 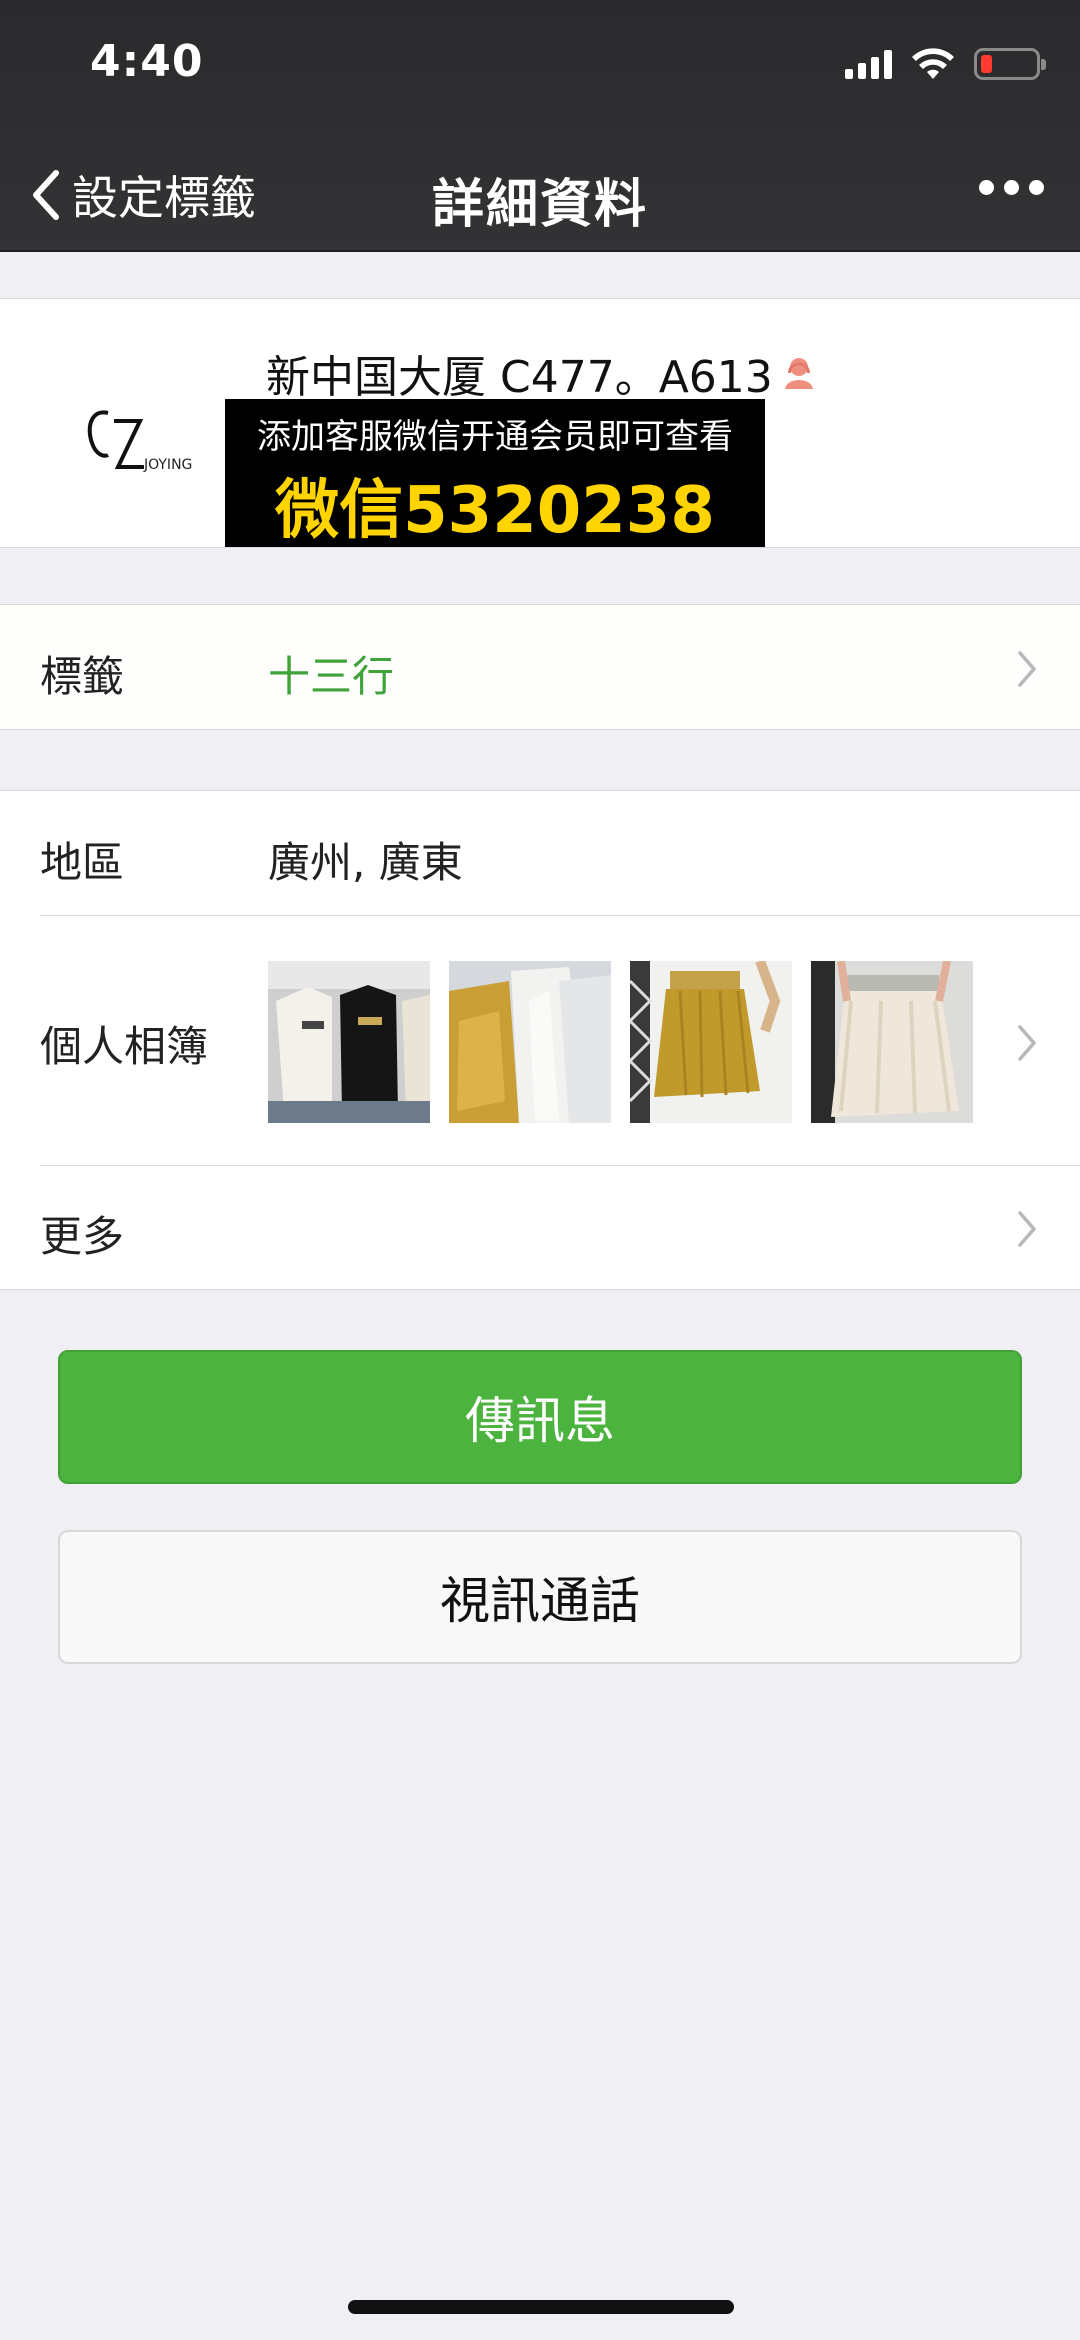 I want to click on profile-name-row: 新中国大厦 C477。A613, so click(x=542, y=373).